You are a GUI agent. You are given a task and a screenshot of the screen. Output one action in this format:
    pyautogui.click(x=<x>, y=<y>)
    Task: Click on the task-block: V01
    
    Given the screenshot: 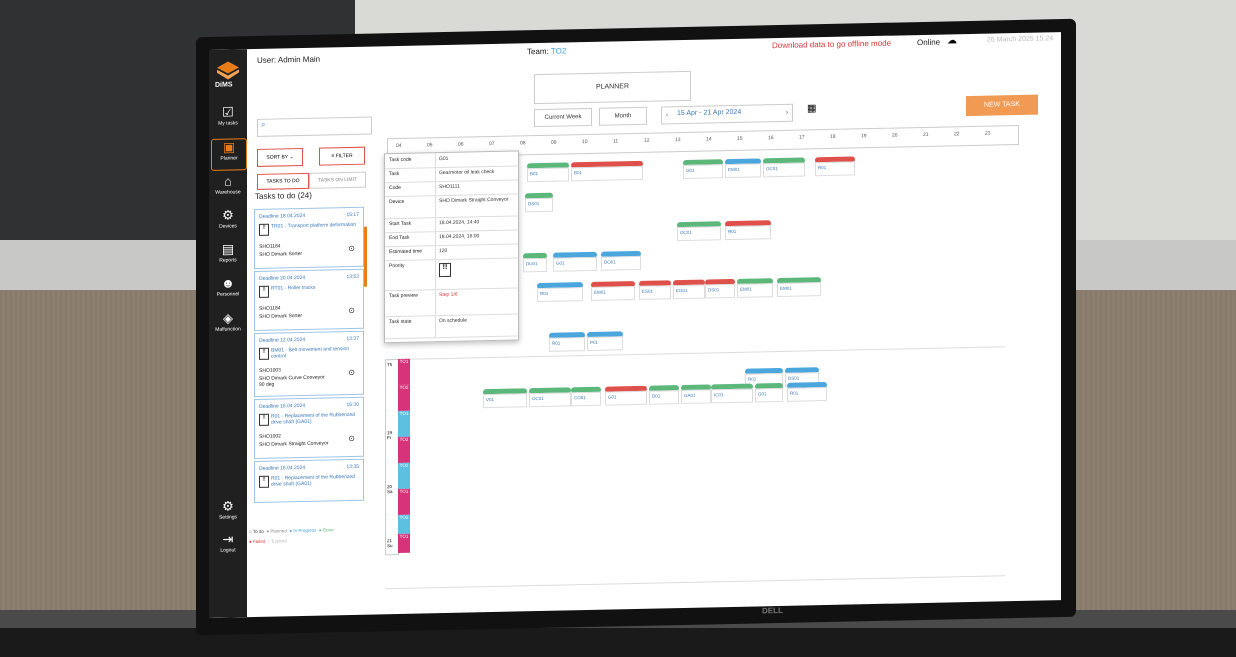 What is the action you would take?
    pyautogui.click(x=505, y=401)
    